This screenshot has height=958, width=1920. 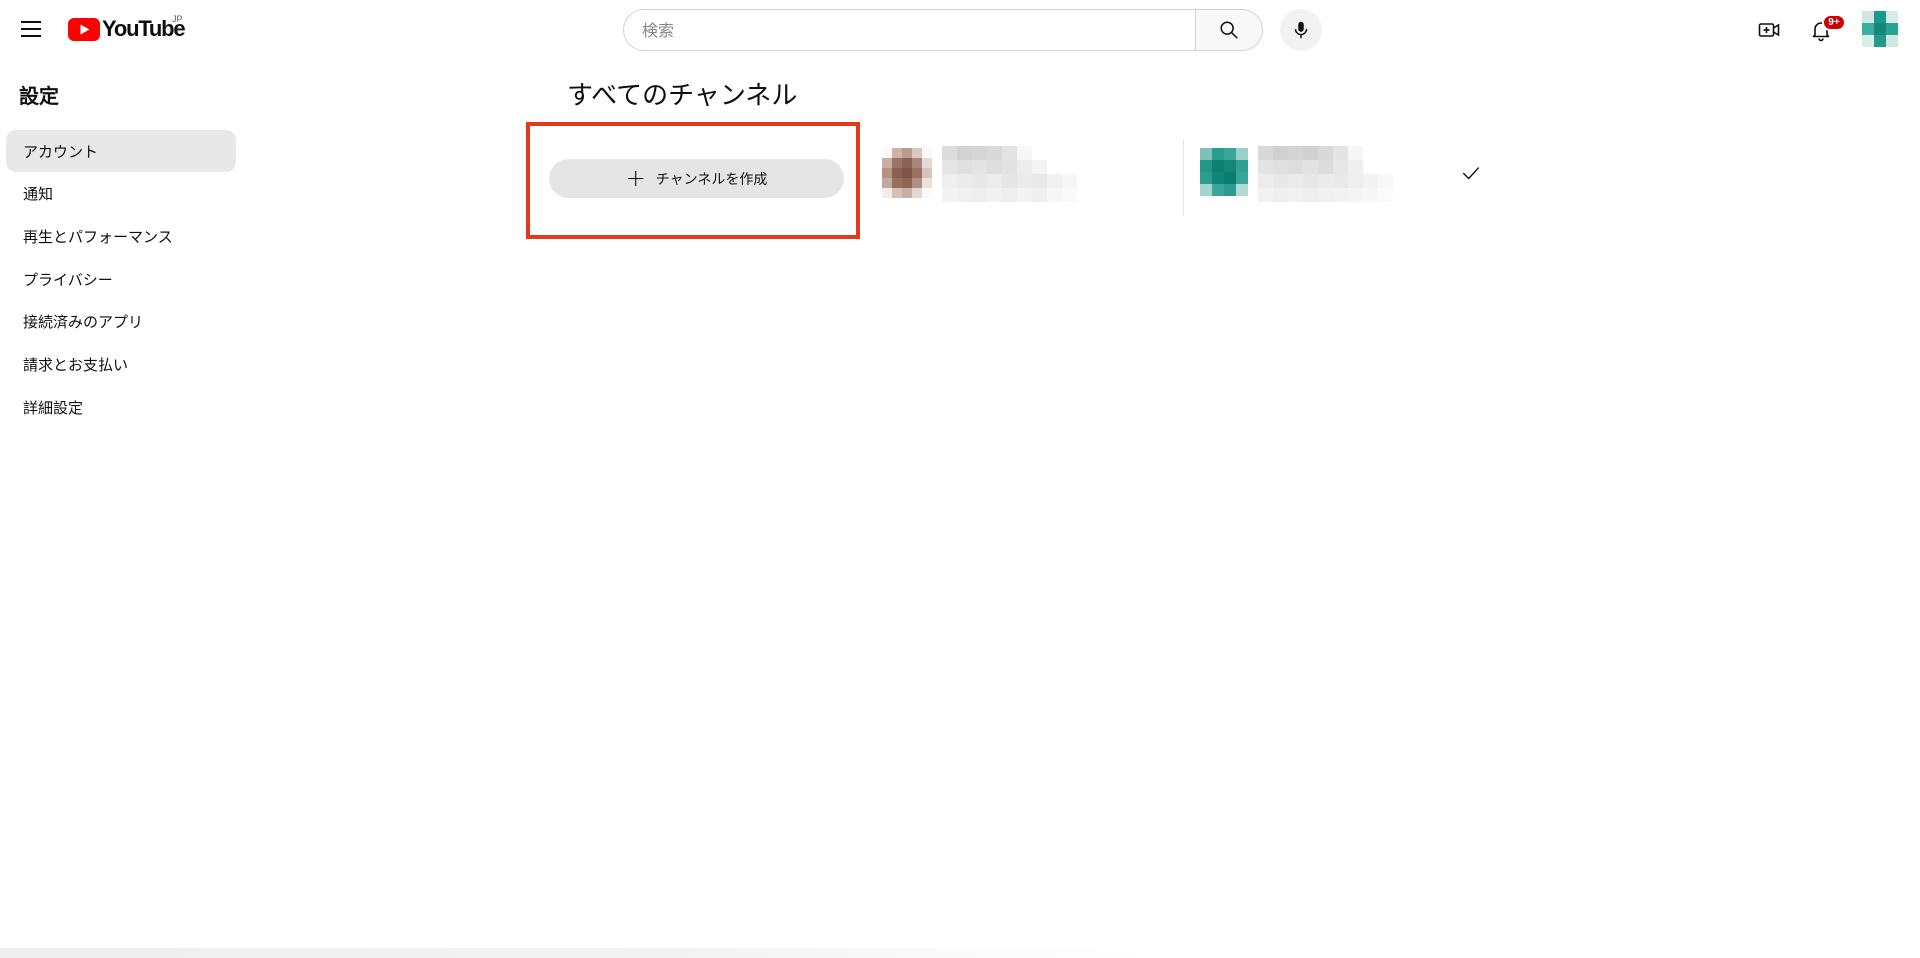 What do you see at coordinates (121, 407) in the screenshot?
I see `sidebar-item-advanced: 詳細設定` at bounding box center [121, 407].